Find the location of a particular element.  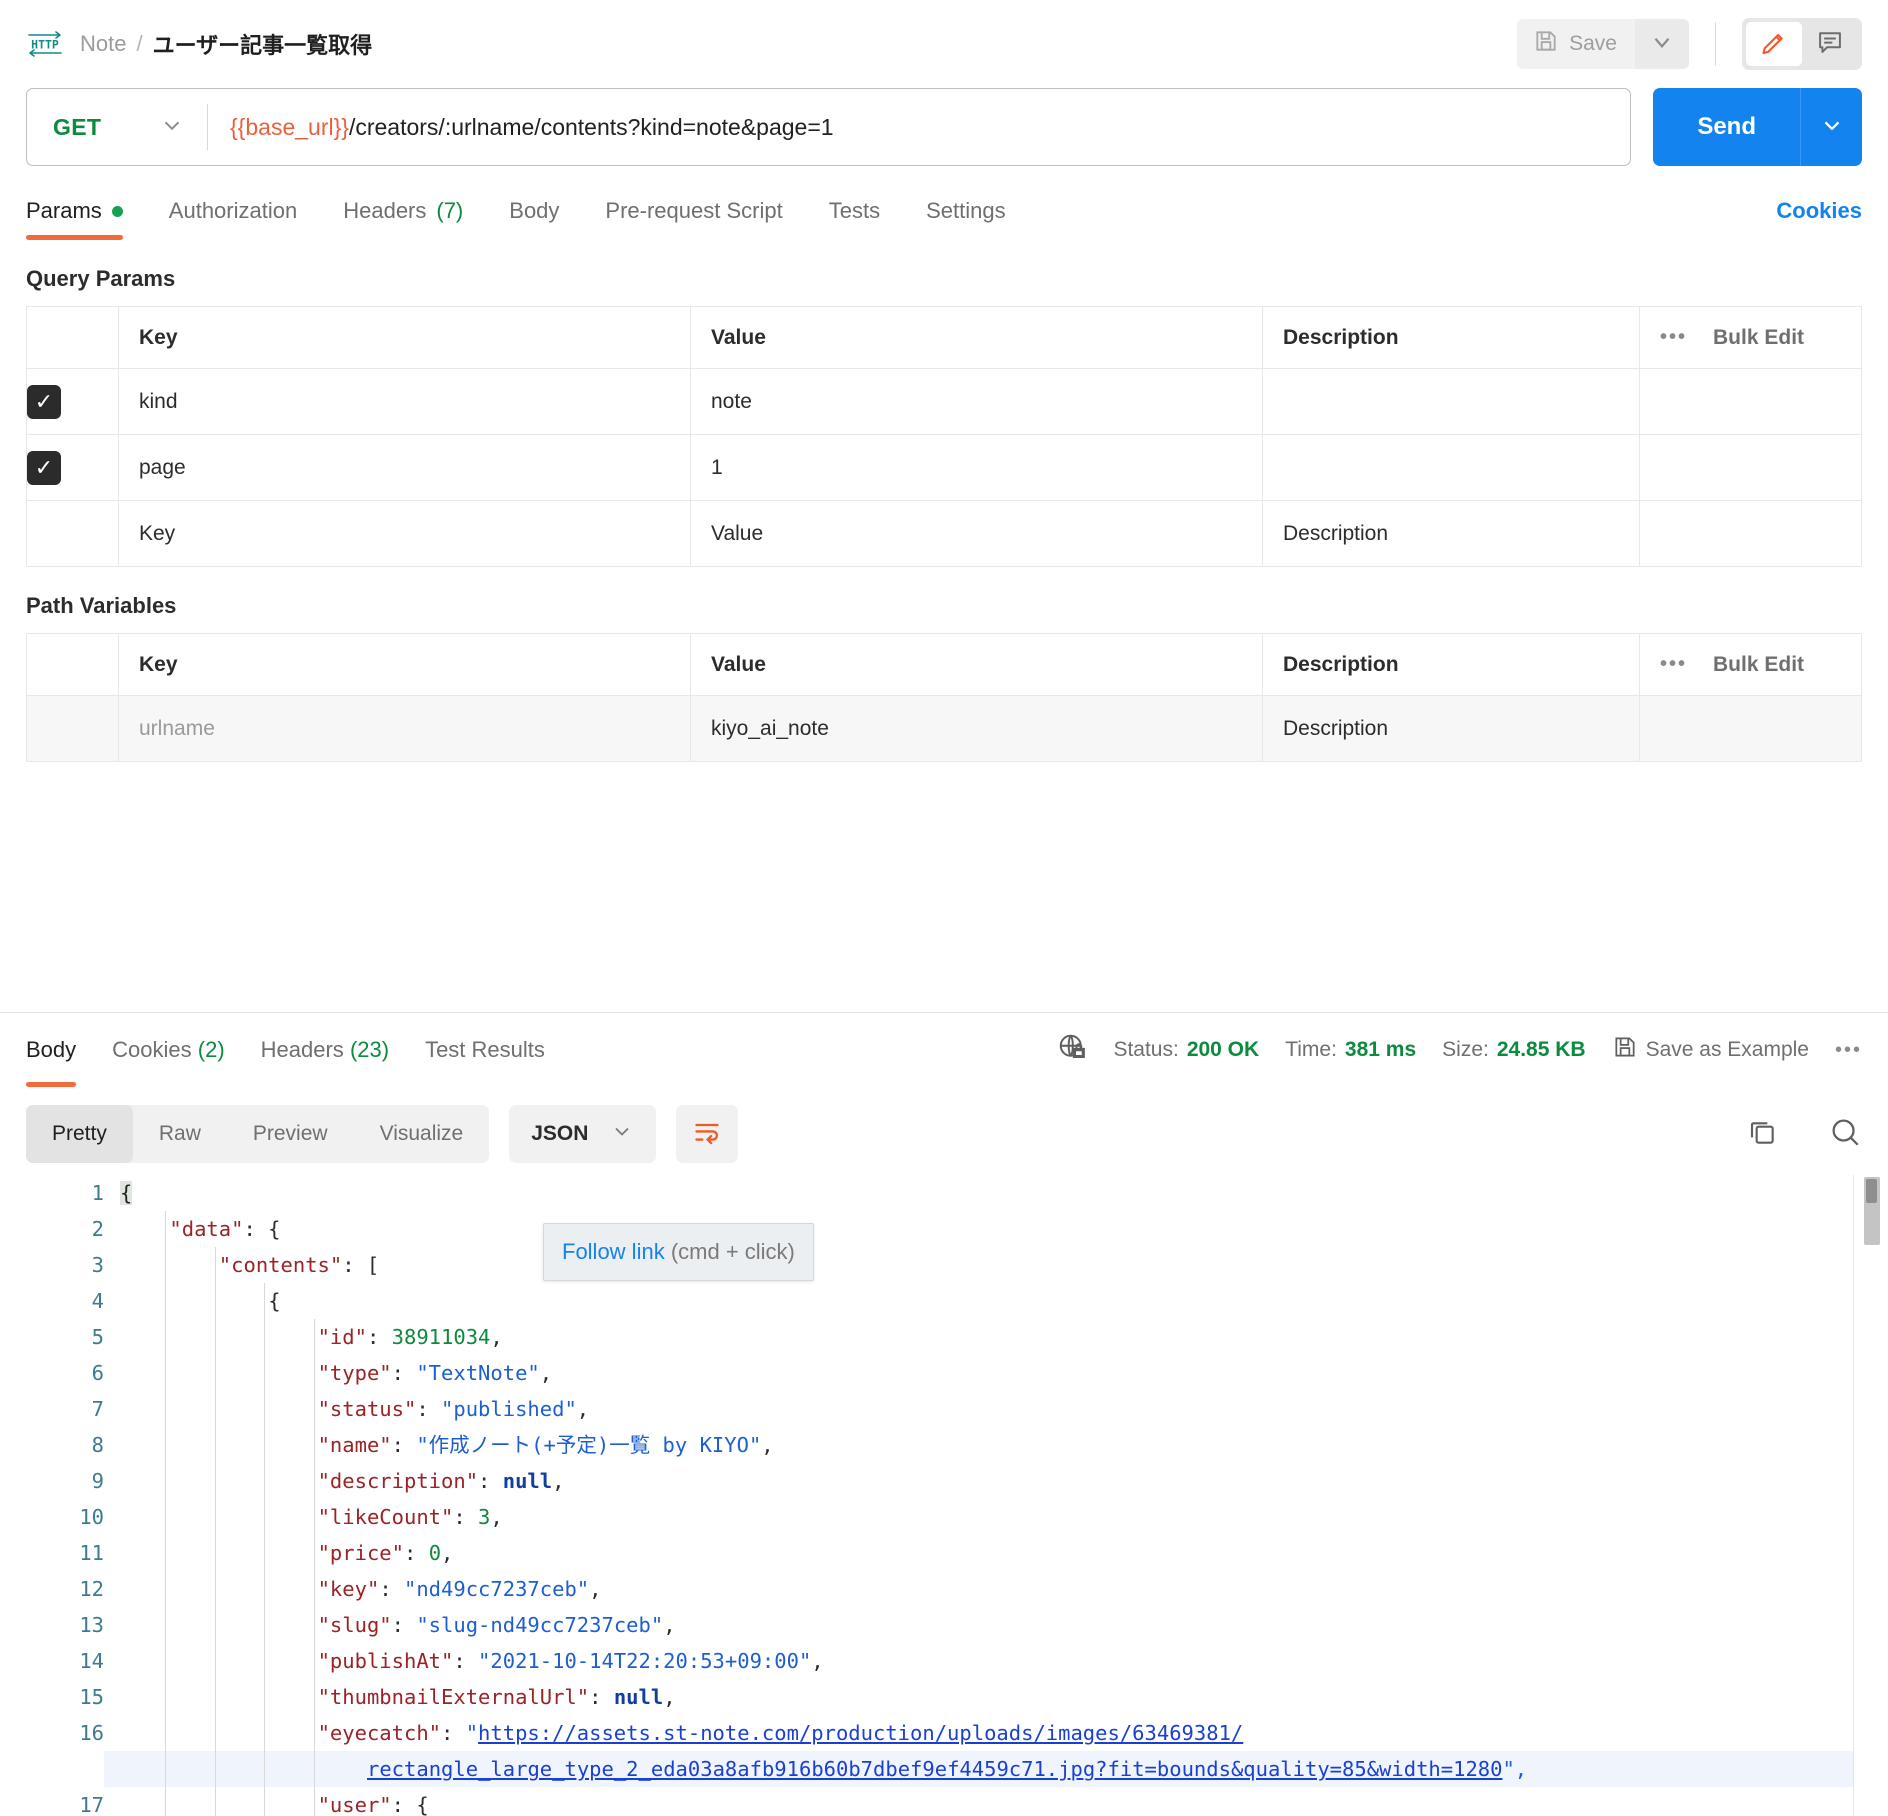

code-token: : { is located at coordinates (262, 1229).